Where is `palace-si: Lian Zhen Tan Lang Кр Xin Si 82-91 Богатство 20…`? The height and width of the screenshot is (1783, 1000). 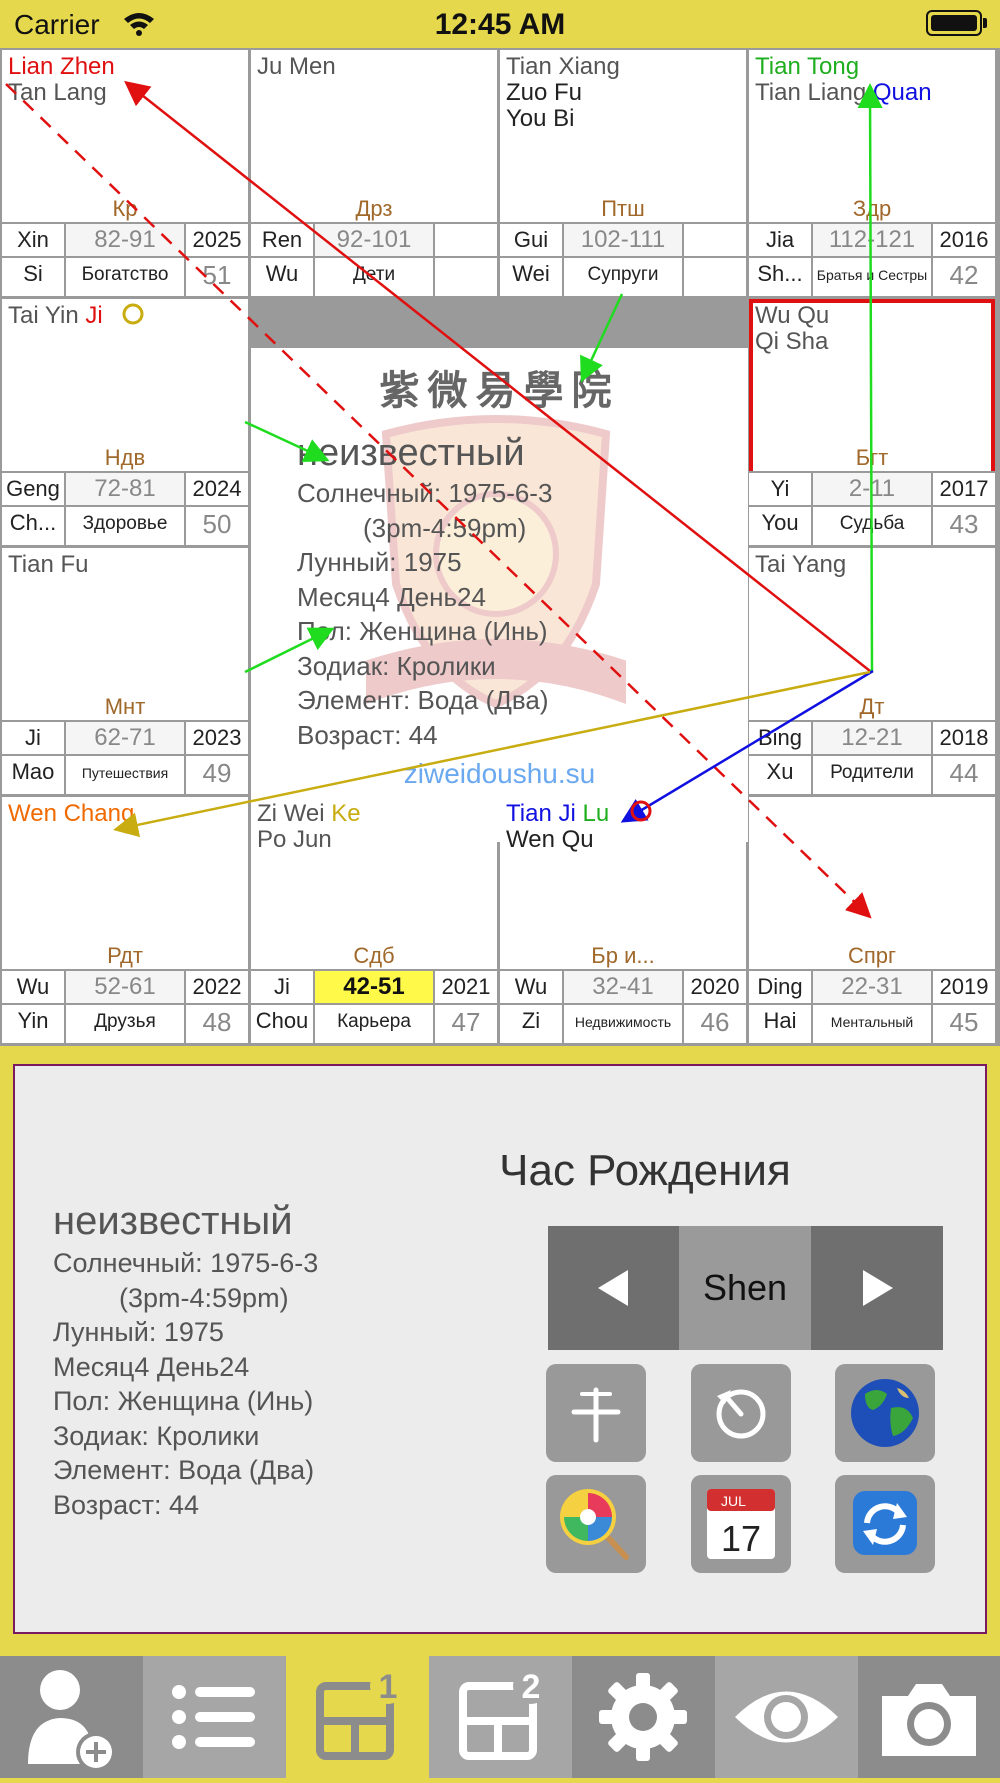
palace-si: Lian Zhen Tan Lang Кр Xin Si 82-91 Богатство 20… is located at coordinates (125, 173).